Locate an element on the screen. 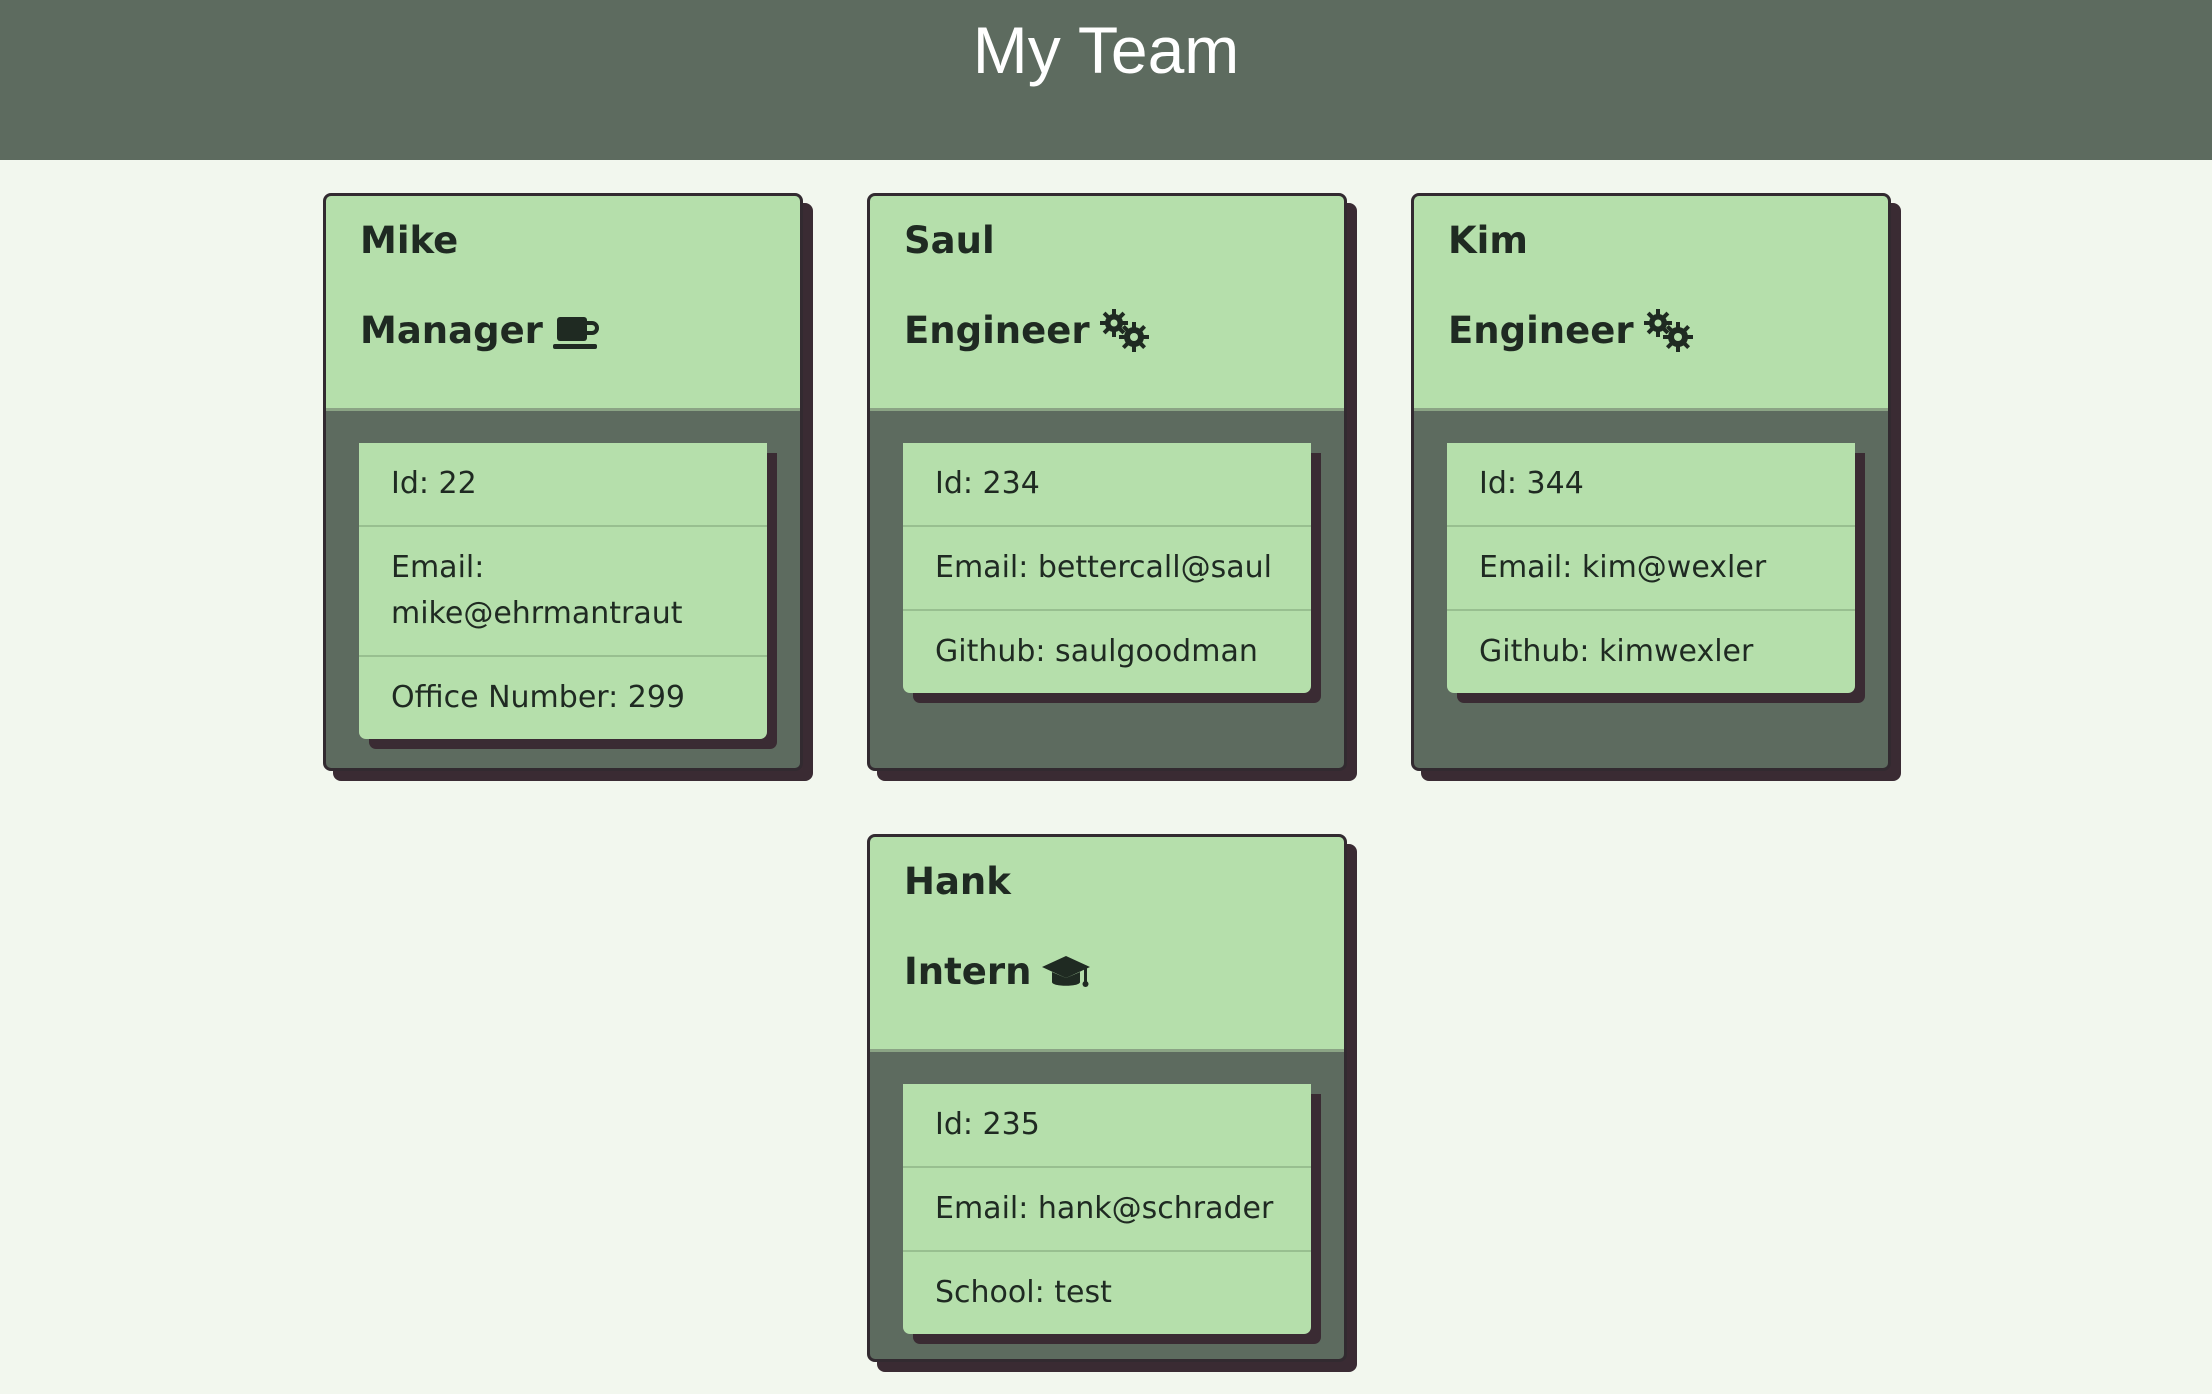  detail-office-number: Office Number: 299 is located at coordinates (563, 697).